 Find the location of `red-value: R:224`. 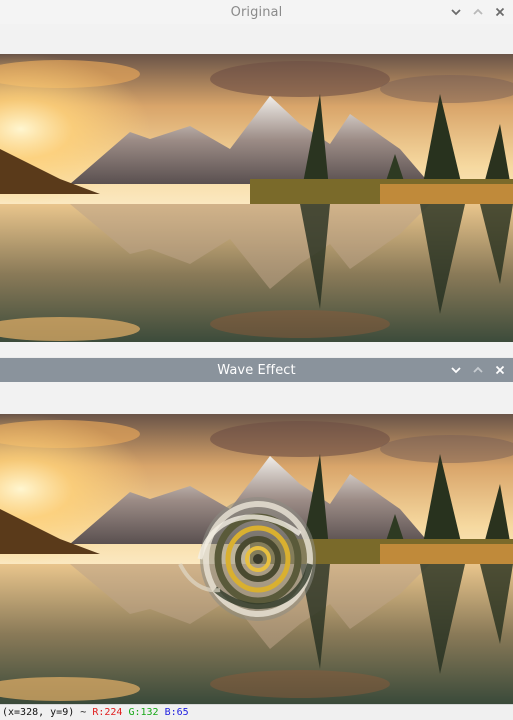

red-value: R:224 is located at coordinates (107, 712).